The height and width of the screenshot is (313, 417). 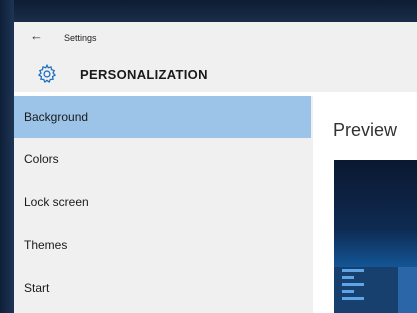 What do you see at coordinates (144, 74) in the screenshot?
I see `page-title: PERSONALIZATION` at bounding box center [144, 74].